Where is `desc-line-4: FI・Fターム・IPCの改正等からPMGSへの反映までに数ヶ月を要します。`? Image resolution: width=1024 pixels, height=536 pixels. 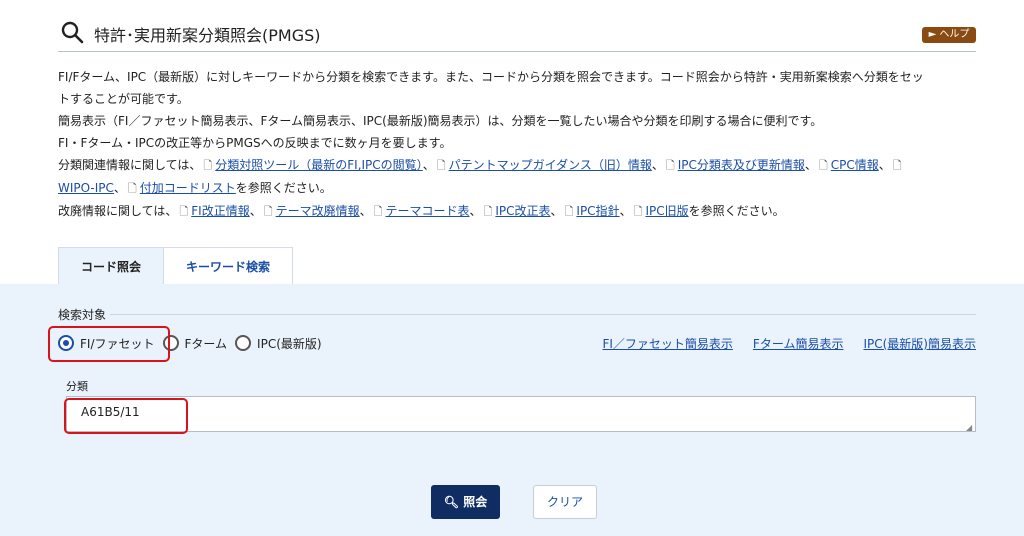
desc-line-4: FI・Fターム・IPCの改正等からPMGSへの反映までに数ヶ月を要します。 is located at coordinates (255, 143).